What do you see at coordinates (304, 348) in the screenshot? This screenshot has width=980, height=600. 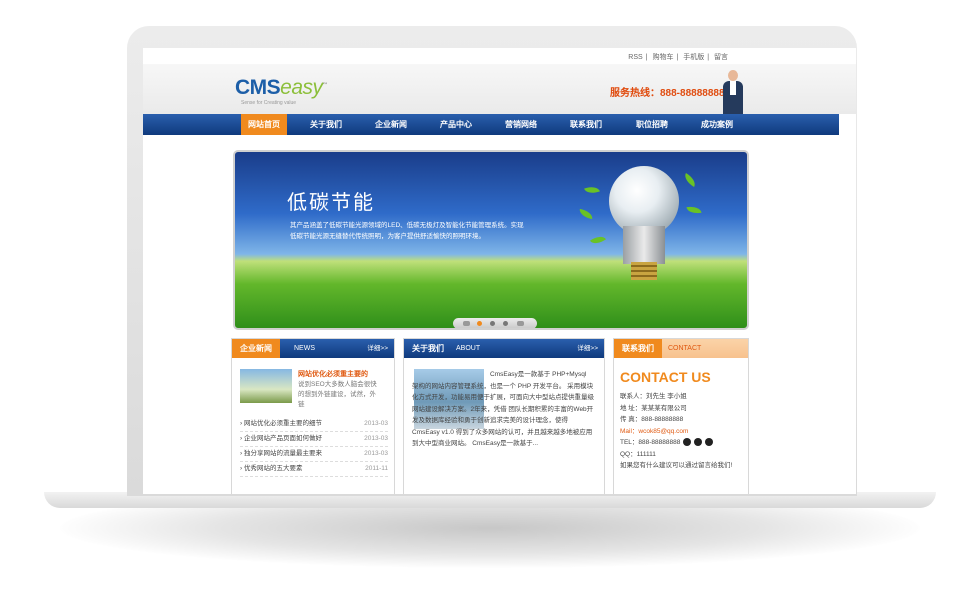 I see `news-en: NEWS` at bounding box center [304, 348].